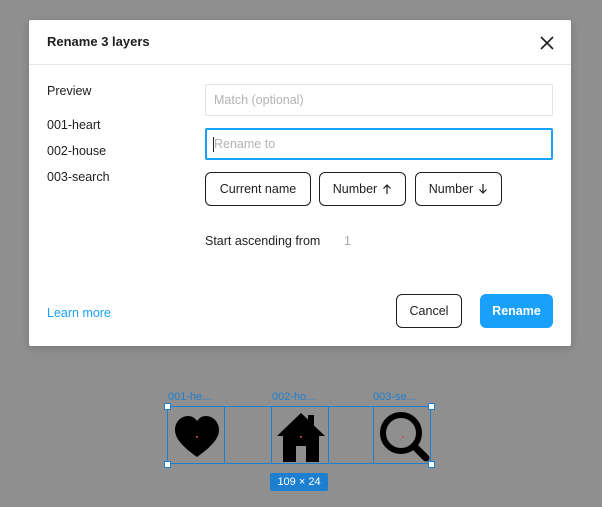 The width and height of the screenshot is (602, 507). I want to click on close-button, so click(547, 43).